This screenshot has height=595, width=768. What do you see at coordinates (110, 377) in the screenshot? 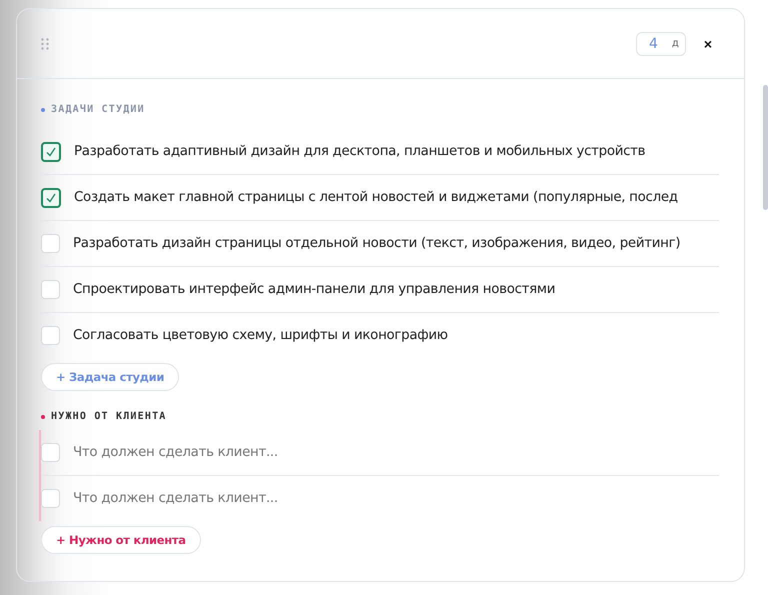
I see `add-task-button: + Задача студии` at bounding box center [110, 377].